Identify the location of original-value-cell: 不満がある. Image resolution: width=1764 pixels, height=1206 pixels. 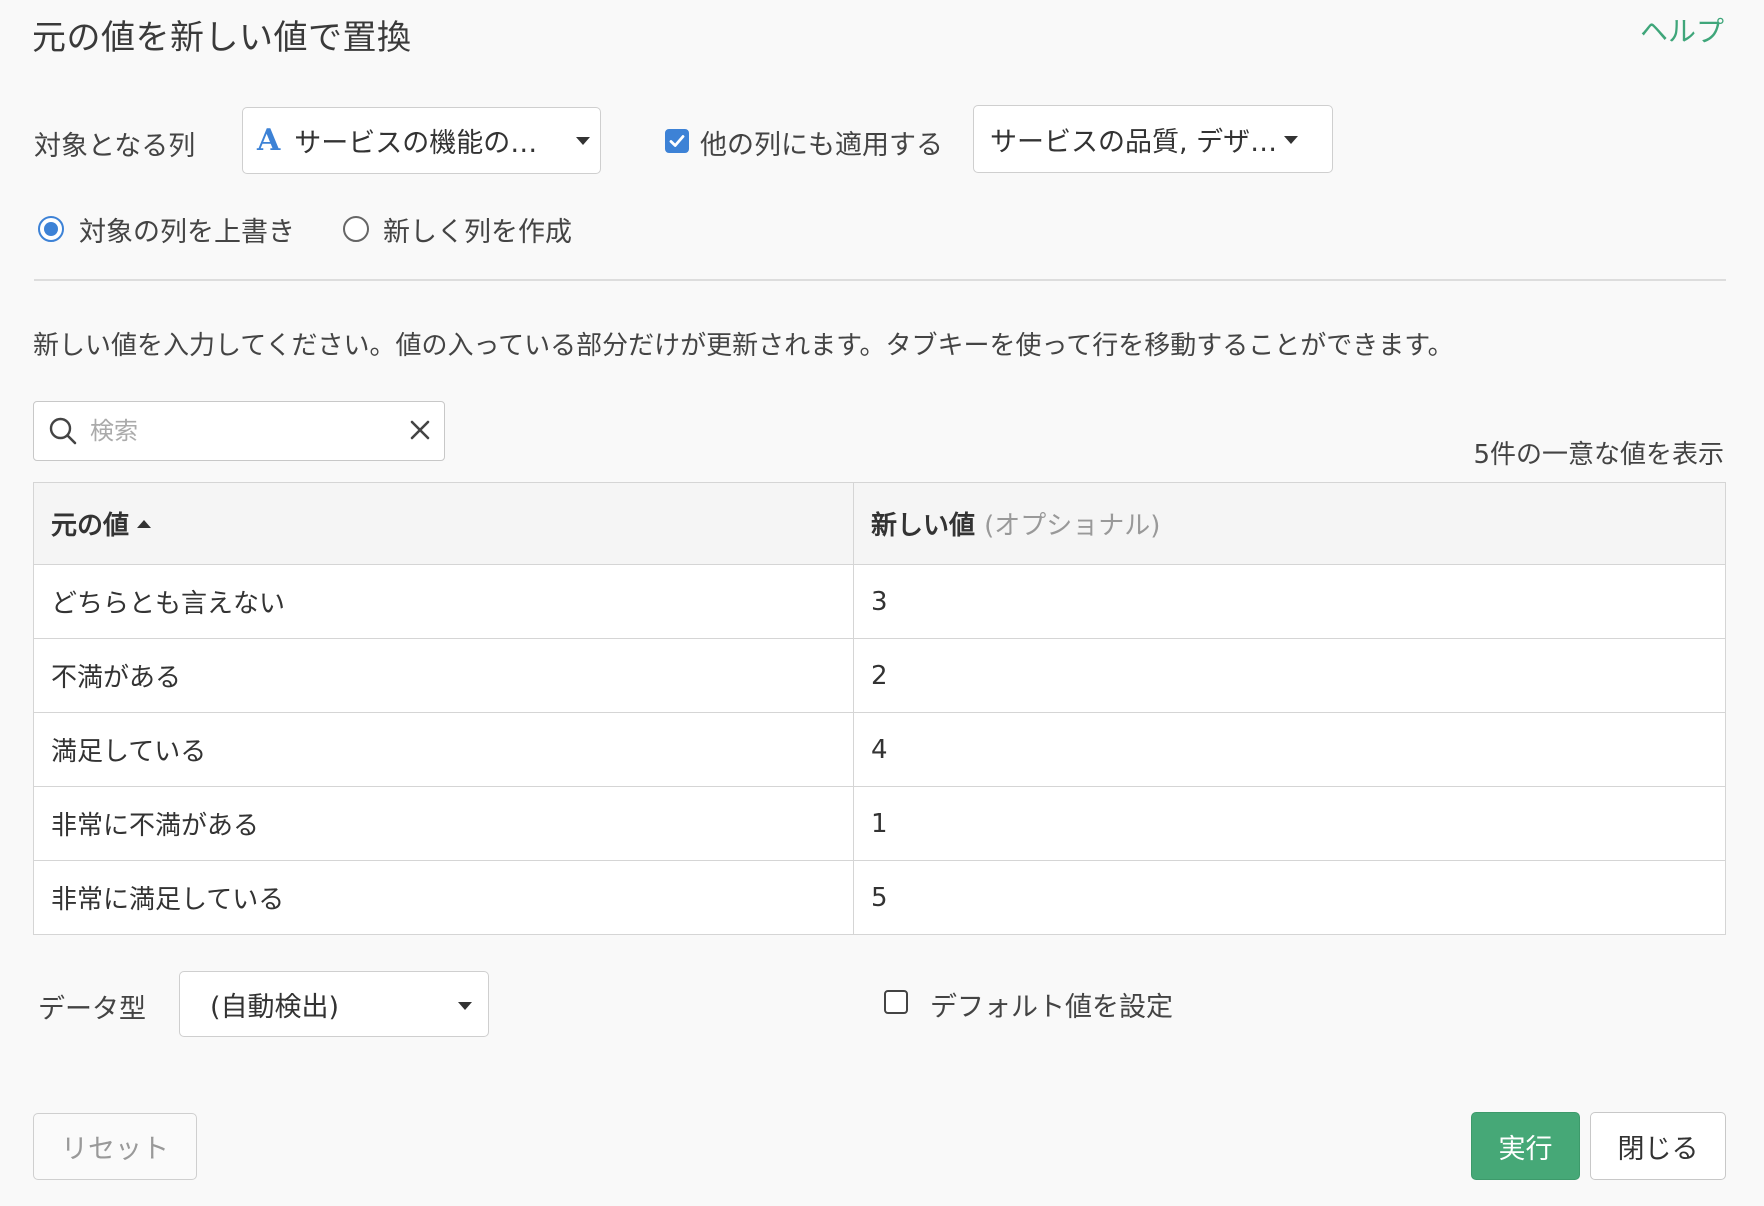
(443, 675).